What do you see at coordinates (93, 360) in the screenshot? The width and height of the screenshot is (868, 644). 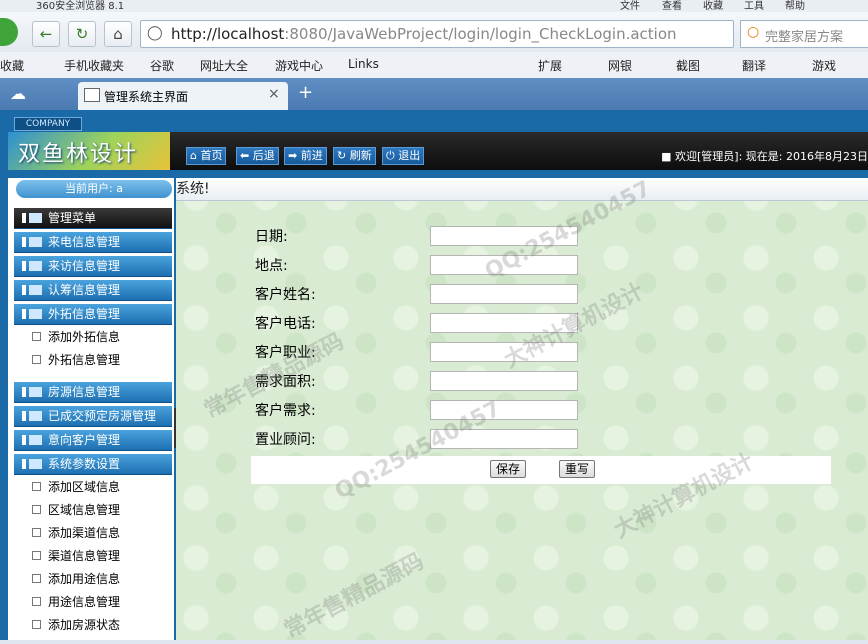 I see `sidebar-subitem-manage-outreach: 外拓信息管理` at bounding box center [93, 360].